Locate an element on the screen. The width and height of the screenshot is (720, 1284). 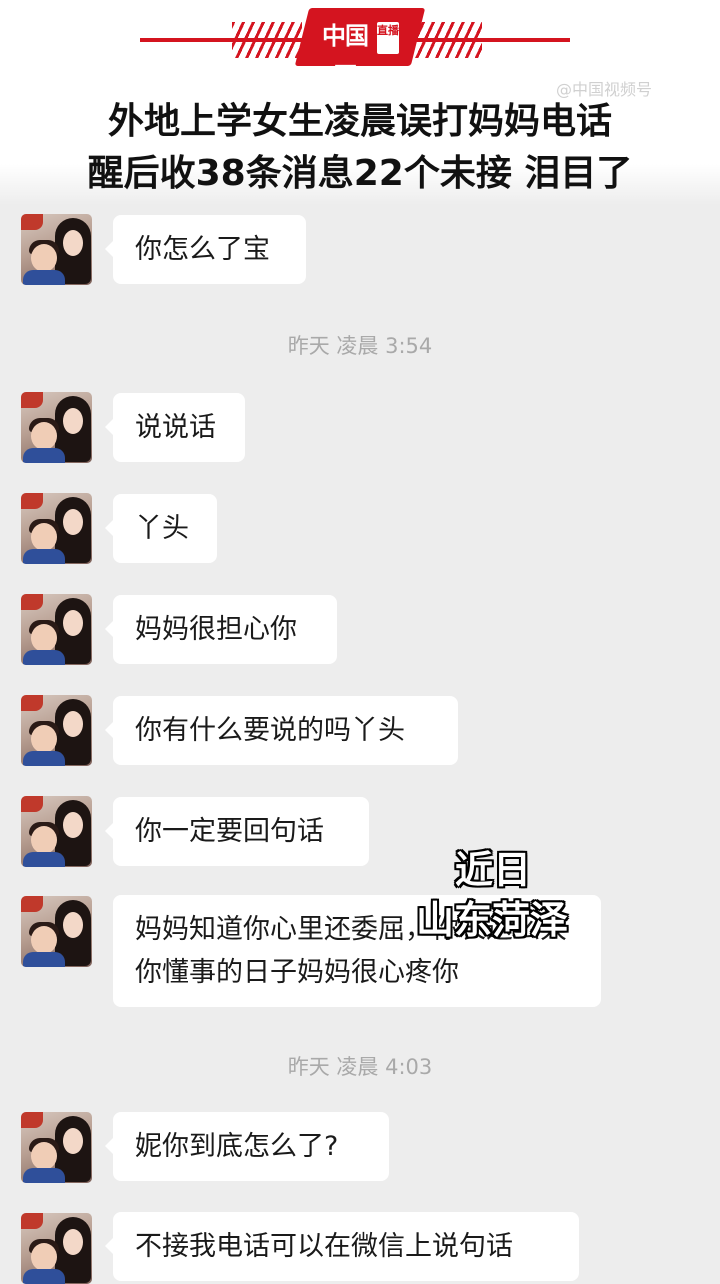
message-bubble: 说说话 is located at coordinates (175, 427).